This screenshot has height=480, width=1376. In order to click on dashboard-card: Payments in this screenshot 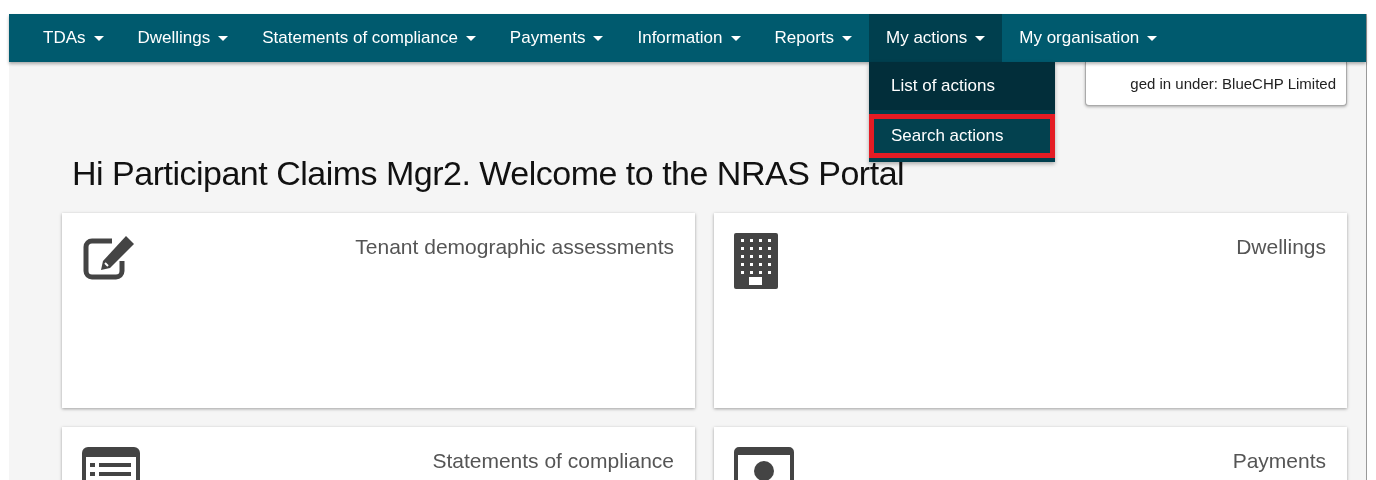, I will do `click(1030, 453)`.